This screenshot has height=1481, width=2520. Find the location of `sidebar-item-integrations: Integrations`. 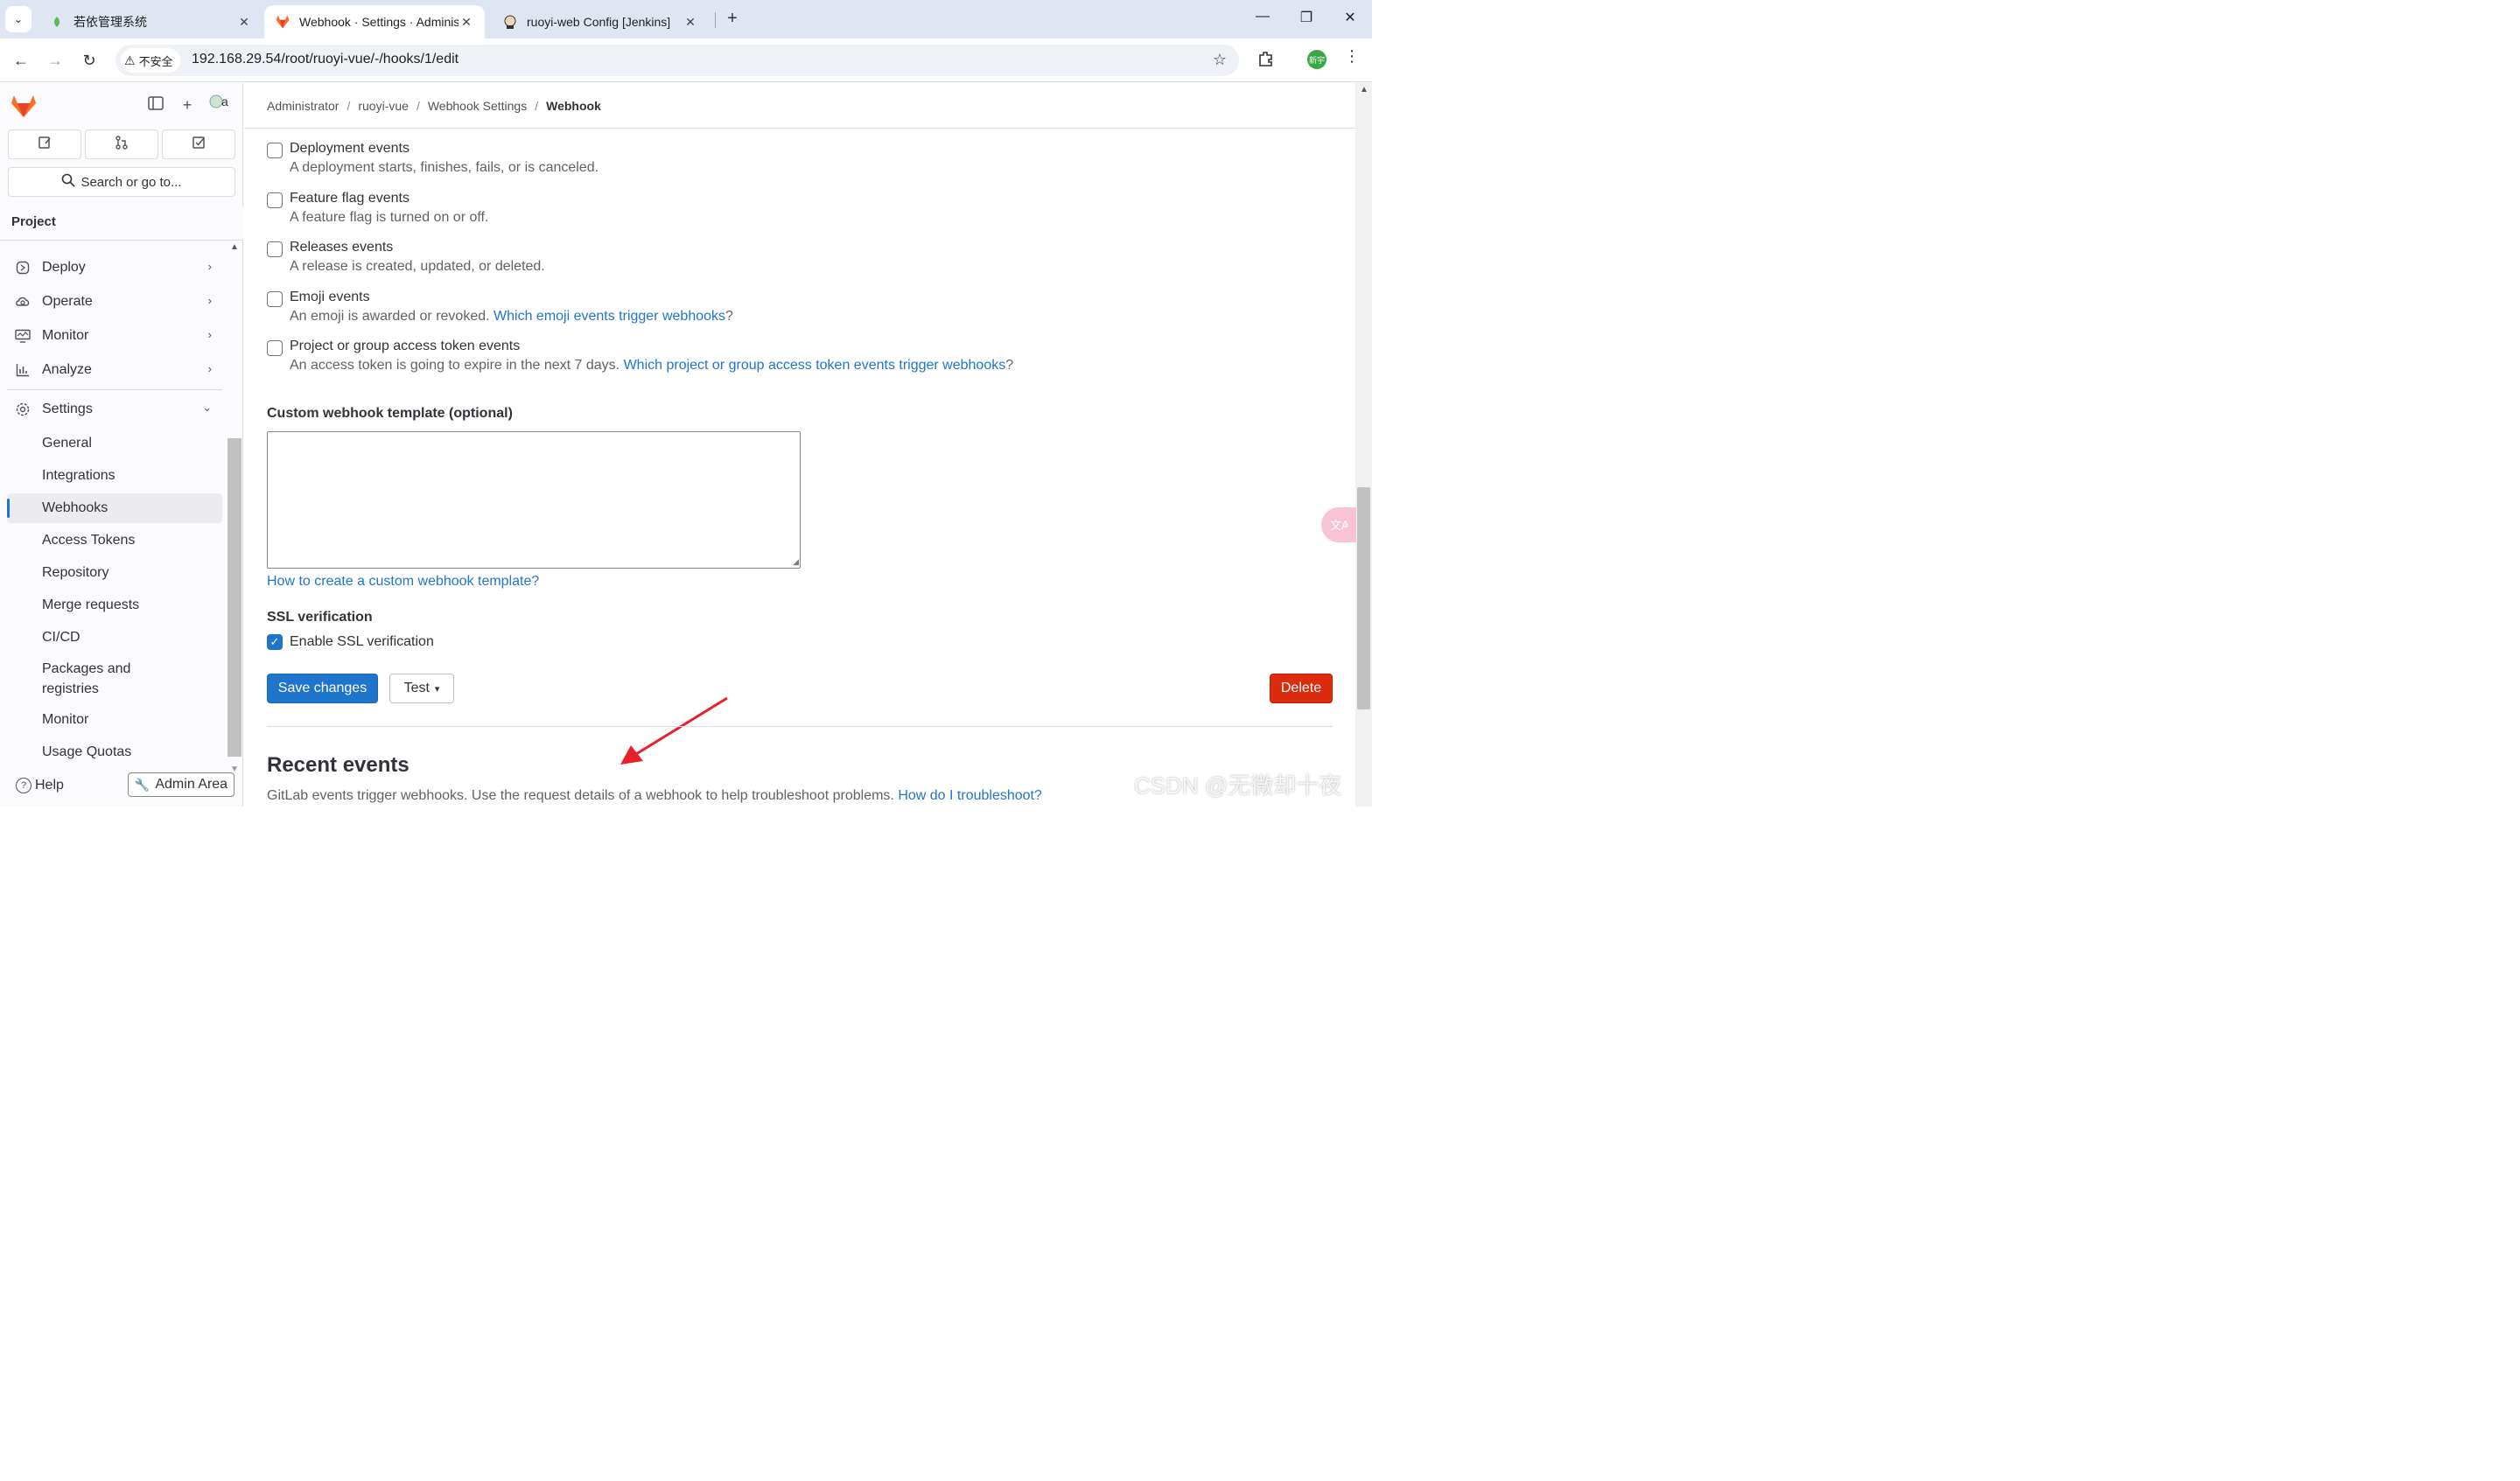

sidebar-item-integrations: Integrations is located at coordinates (114, 476).